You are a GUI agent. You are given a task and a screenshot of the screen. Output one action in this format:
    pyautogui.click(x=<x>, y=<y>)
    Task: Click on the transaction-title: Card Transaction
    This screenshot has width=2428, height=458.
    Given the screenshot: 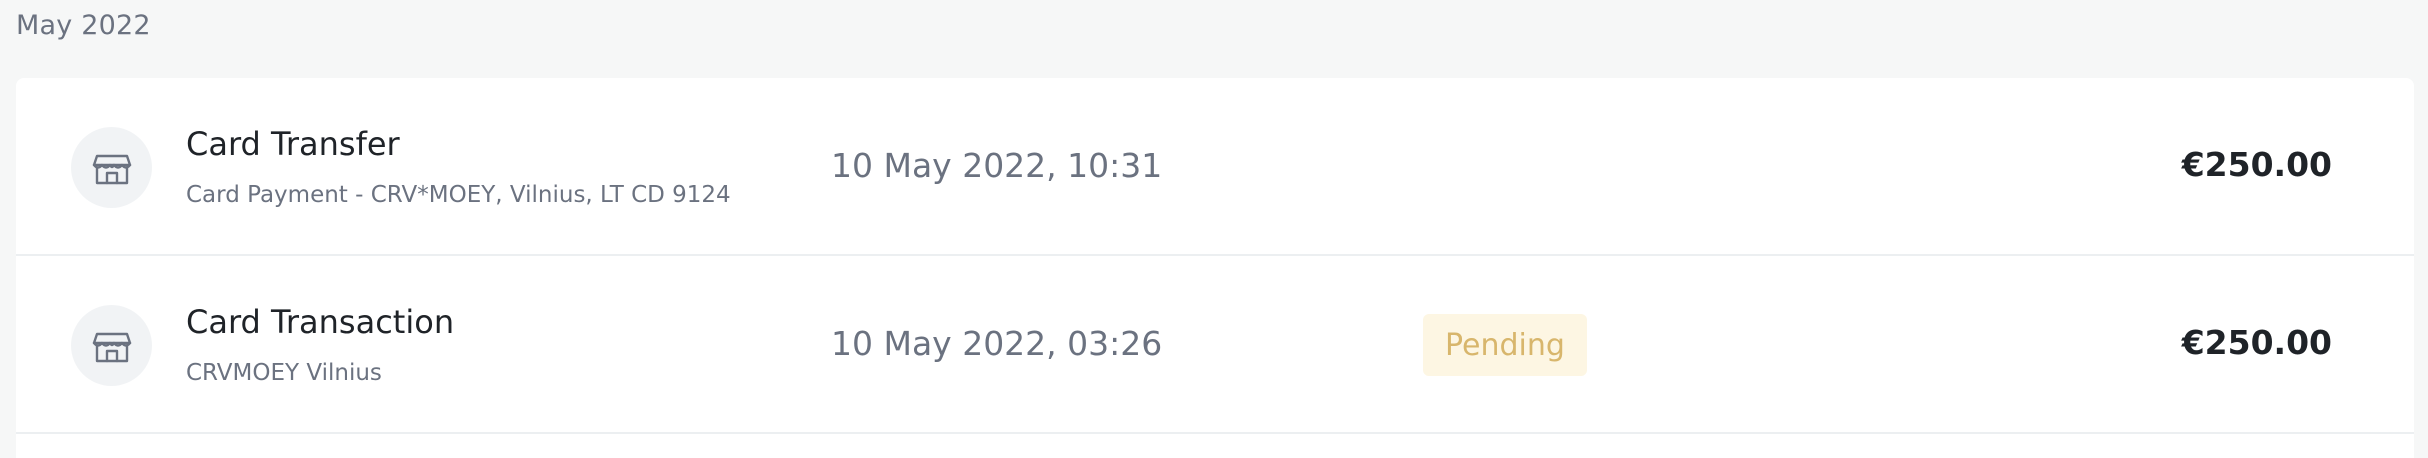 What is the action you would take?
    pyautogui.click(x=320, y=322)
    